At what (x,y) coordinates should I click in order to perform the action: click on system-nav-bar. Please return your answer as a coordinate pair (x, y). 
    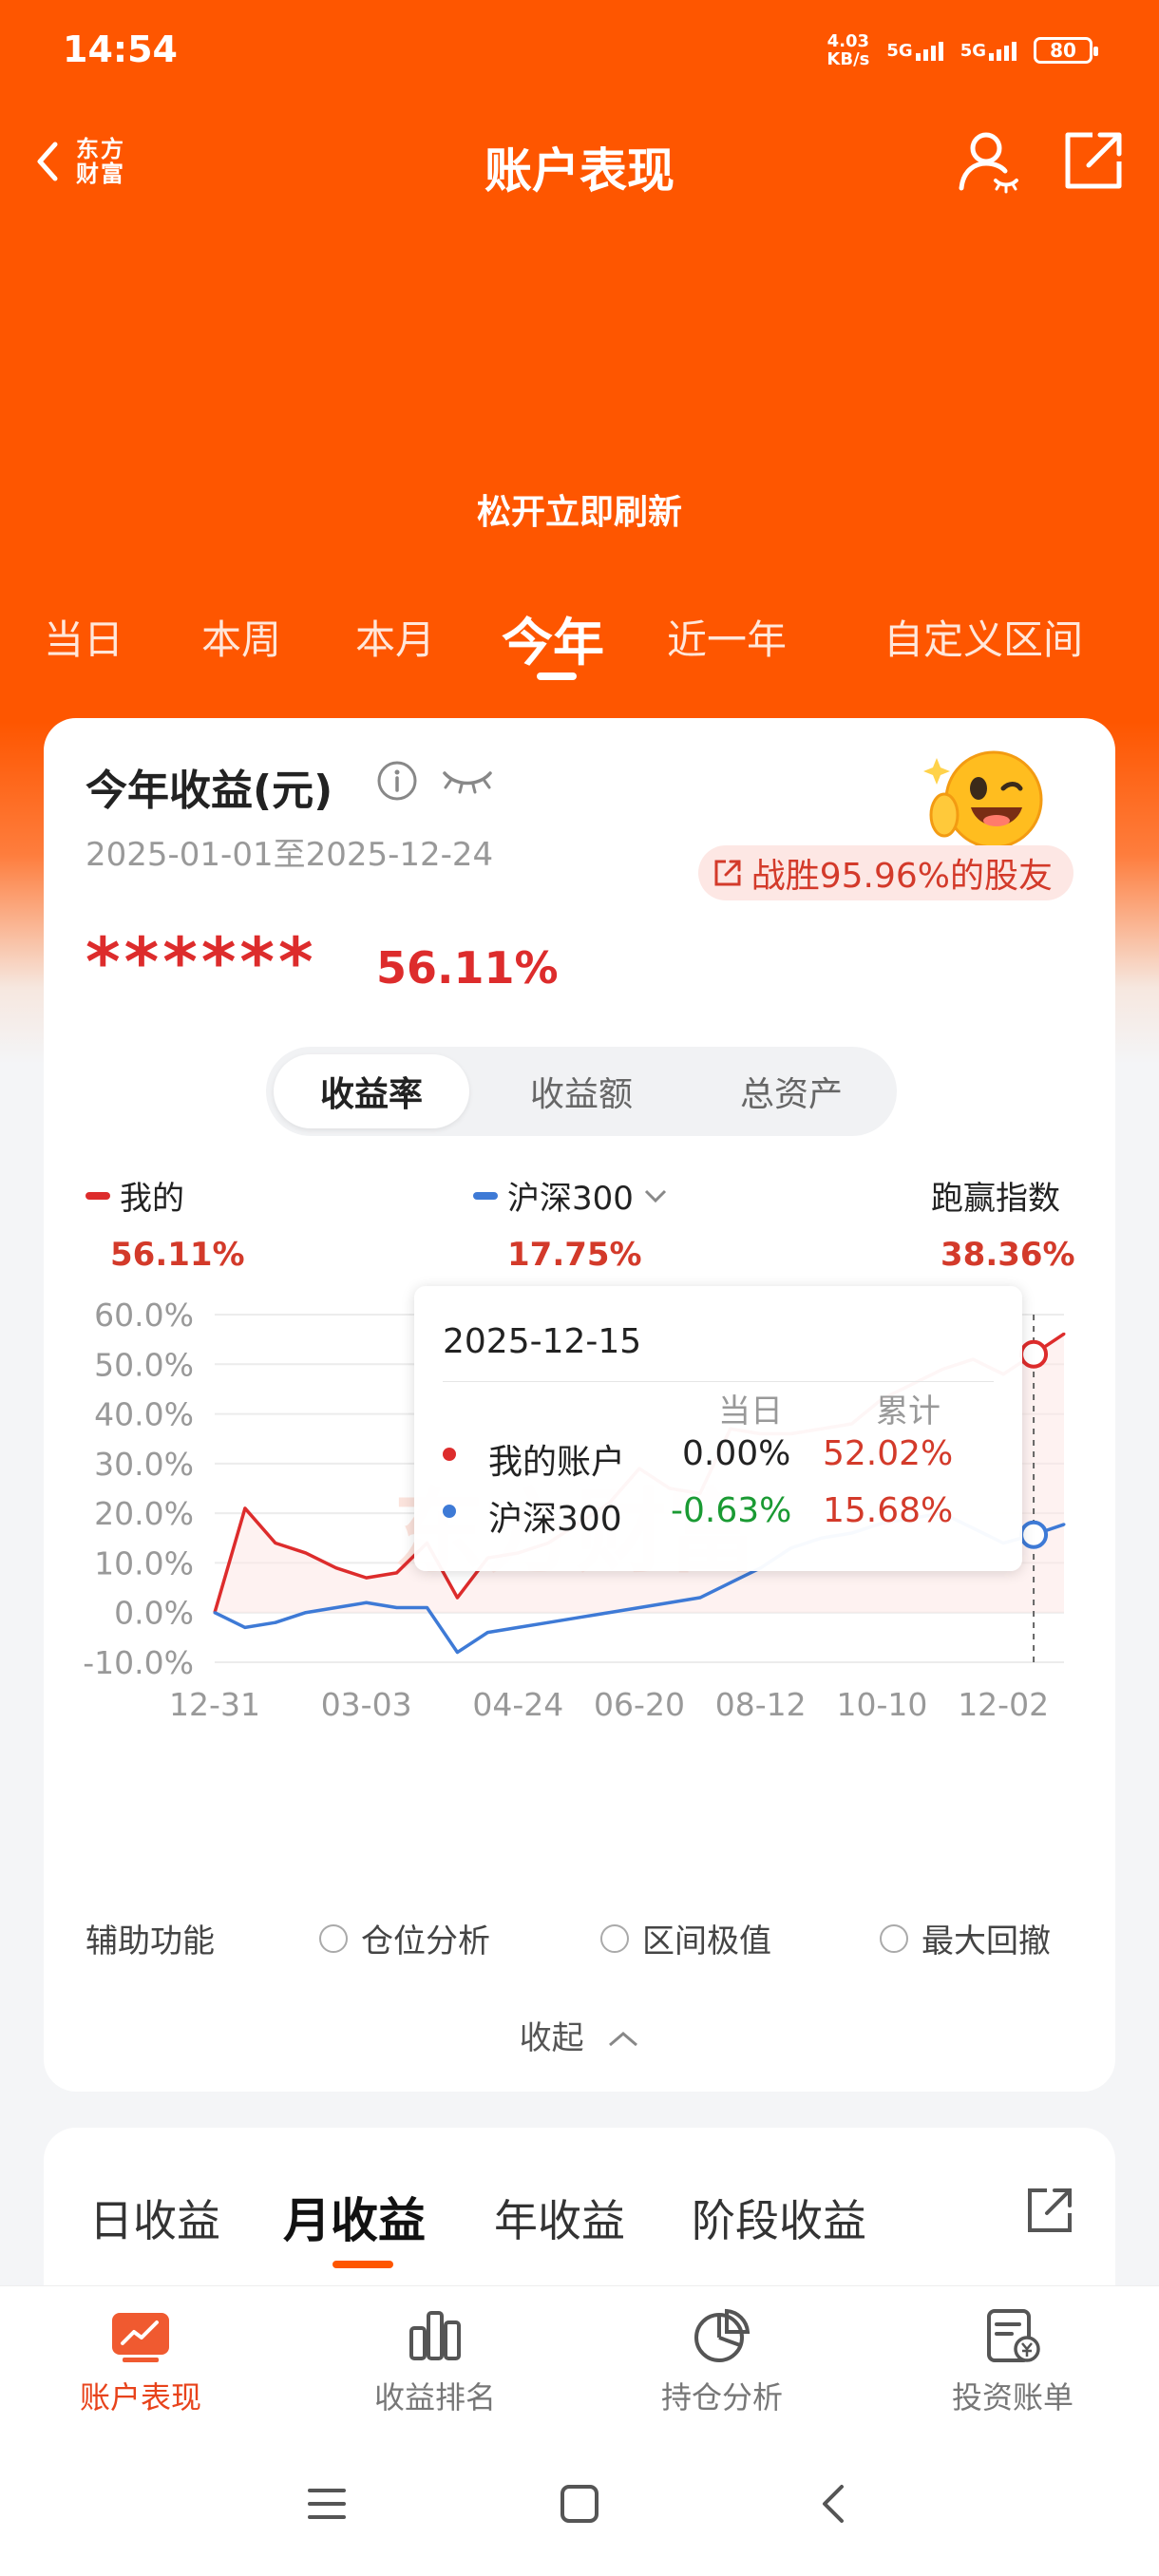
    Looking at the image, I should click on (579, 2514).